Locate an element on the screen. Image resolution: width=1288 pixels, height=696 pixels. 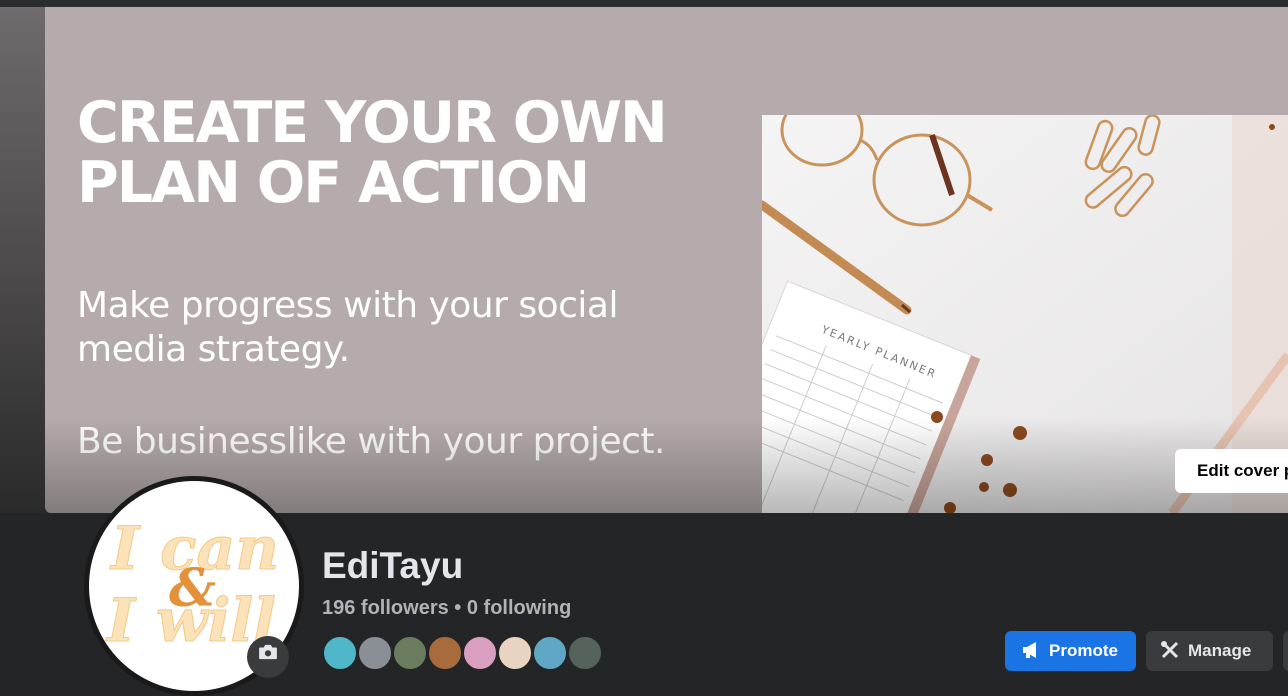
page-name: EdiTayu is located at coordinates (392, 566).